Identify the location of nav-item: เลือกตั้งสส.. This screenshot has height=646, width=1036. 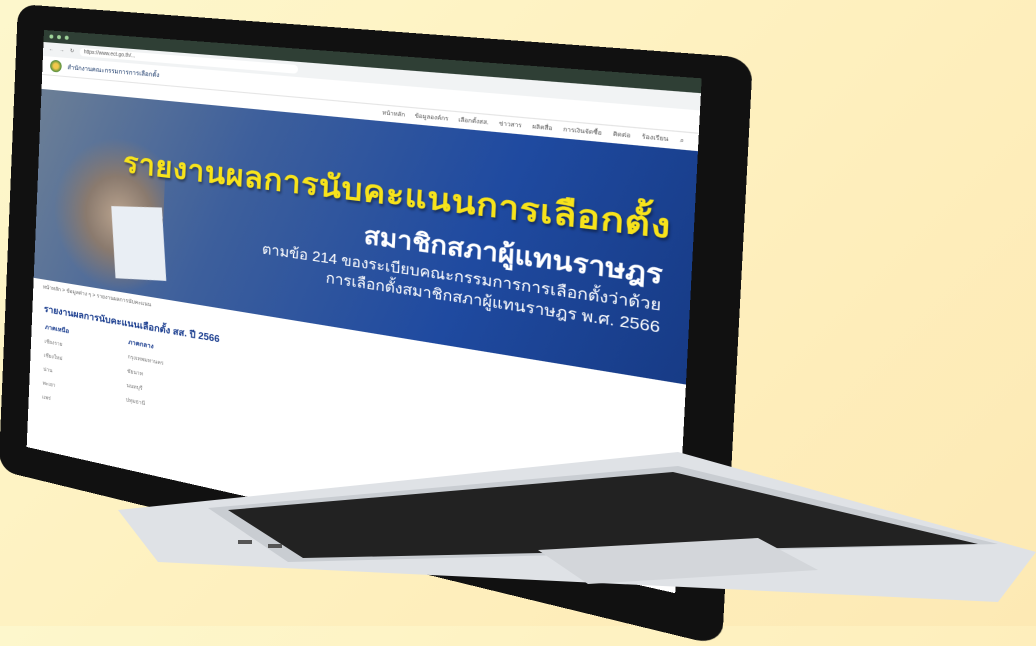
(473, 122).